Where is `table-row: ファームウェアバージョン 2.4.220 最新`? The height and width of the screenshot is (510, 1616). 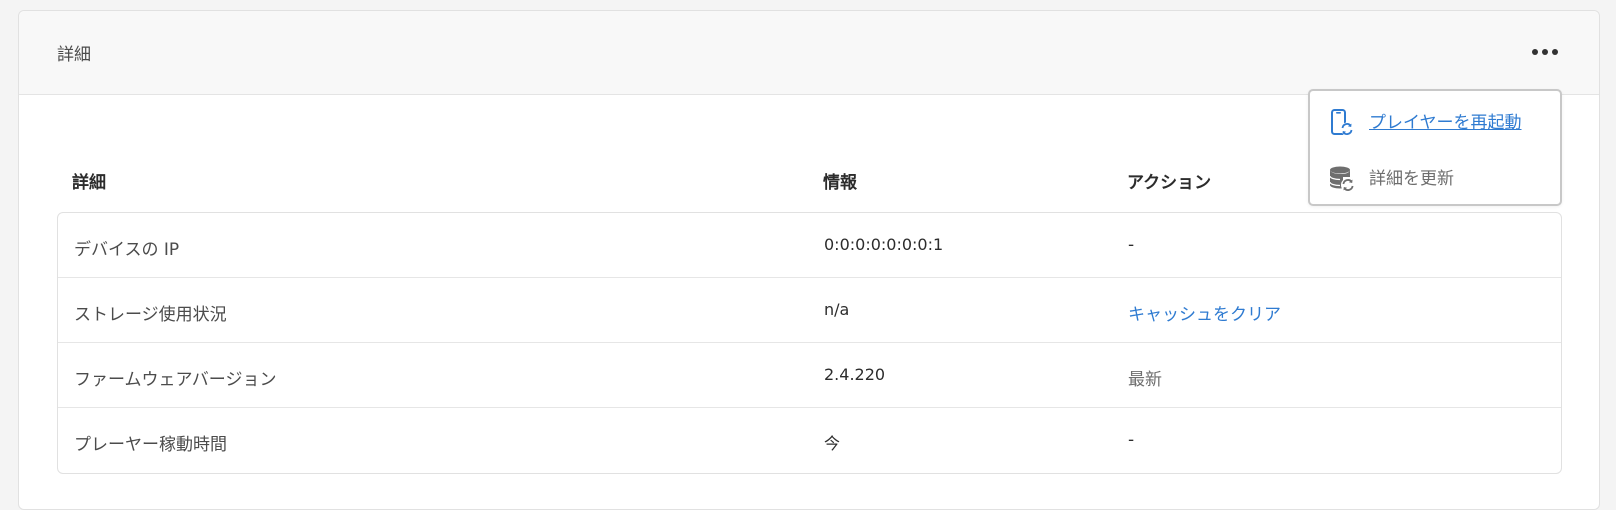
table-row: ファームウェアバージョン 2.4.220 最新 is located at coordinates (809, 375).